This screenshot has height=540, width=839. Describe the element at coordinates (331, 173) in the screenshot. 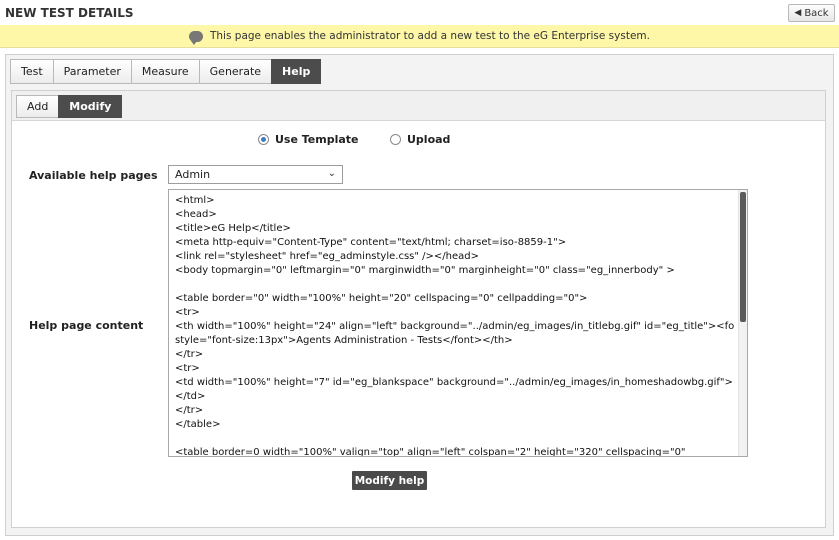

I see `chevron-down-icon: ⌄` at that location.